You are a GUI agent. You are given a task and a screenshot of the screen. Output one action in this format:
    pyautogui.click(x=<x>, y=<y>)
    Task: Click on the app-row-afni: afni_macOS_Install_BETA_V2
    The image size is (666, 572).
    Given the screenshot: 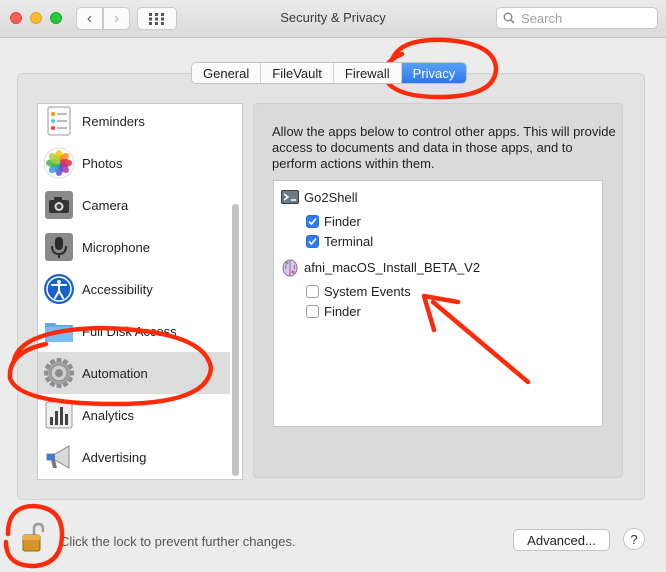 What is the action you would take?
    pyautogui.click(x=380, y=267)
    